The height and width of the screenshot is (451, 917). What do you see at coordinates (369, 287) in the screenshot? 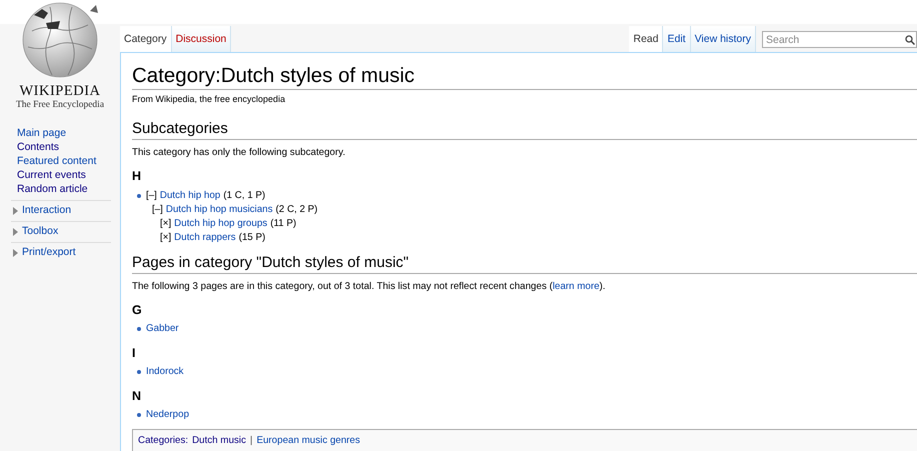
I see `section-intro: The following 3 pages are in this category, out of 3 total. This list may not reflect recent changes (learn more).` at bounding box center [369, 287].